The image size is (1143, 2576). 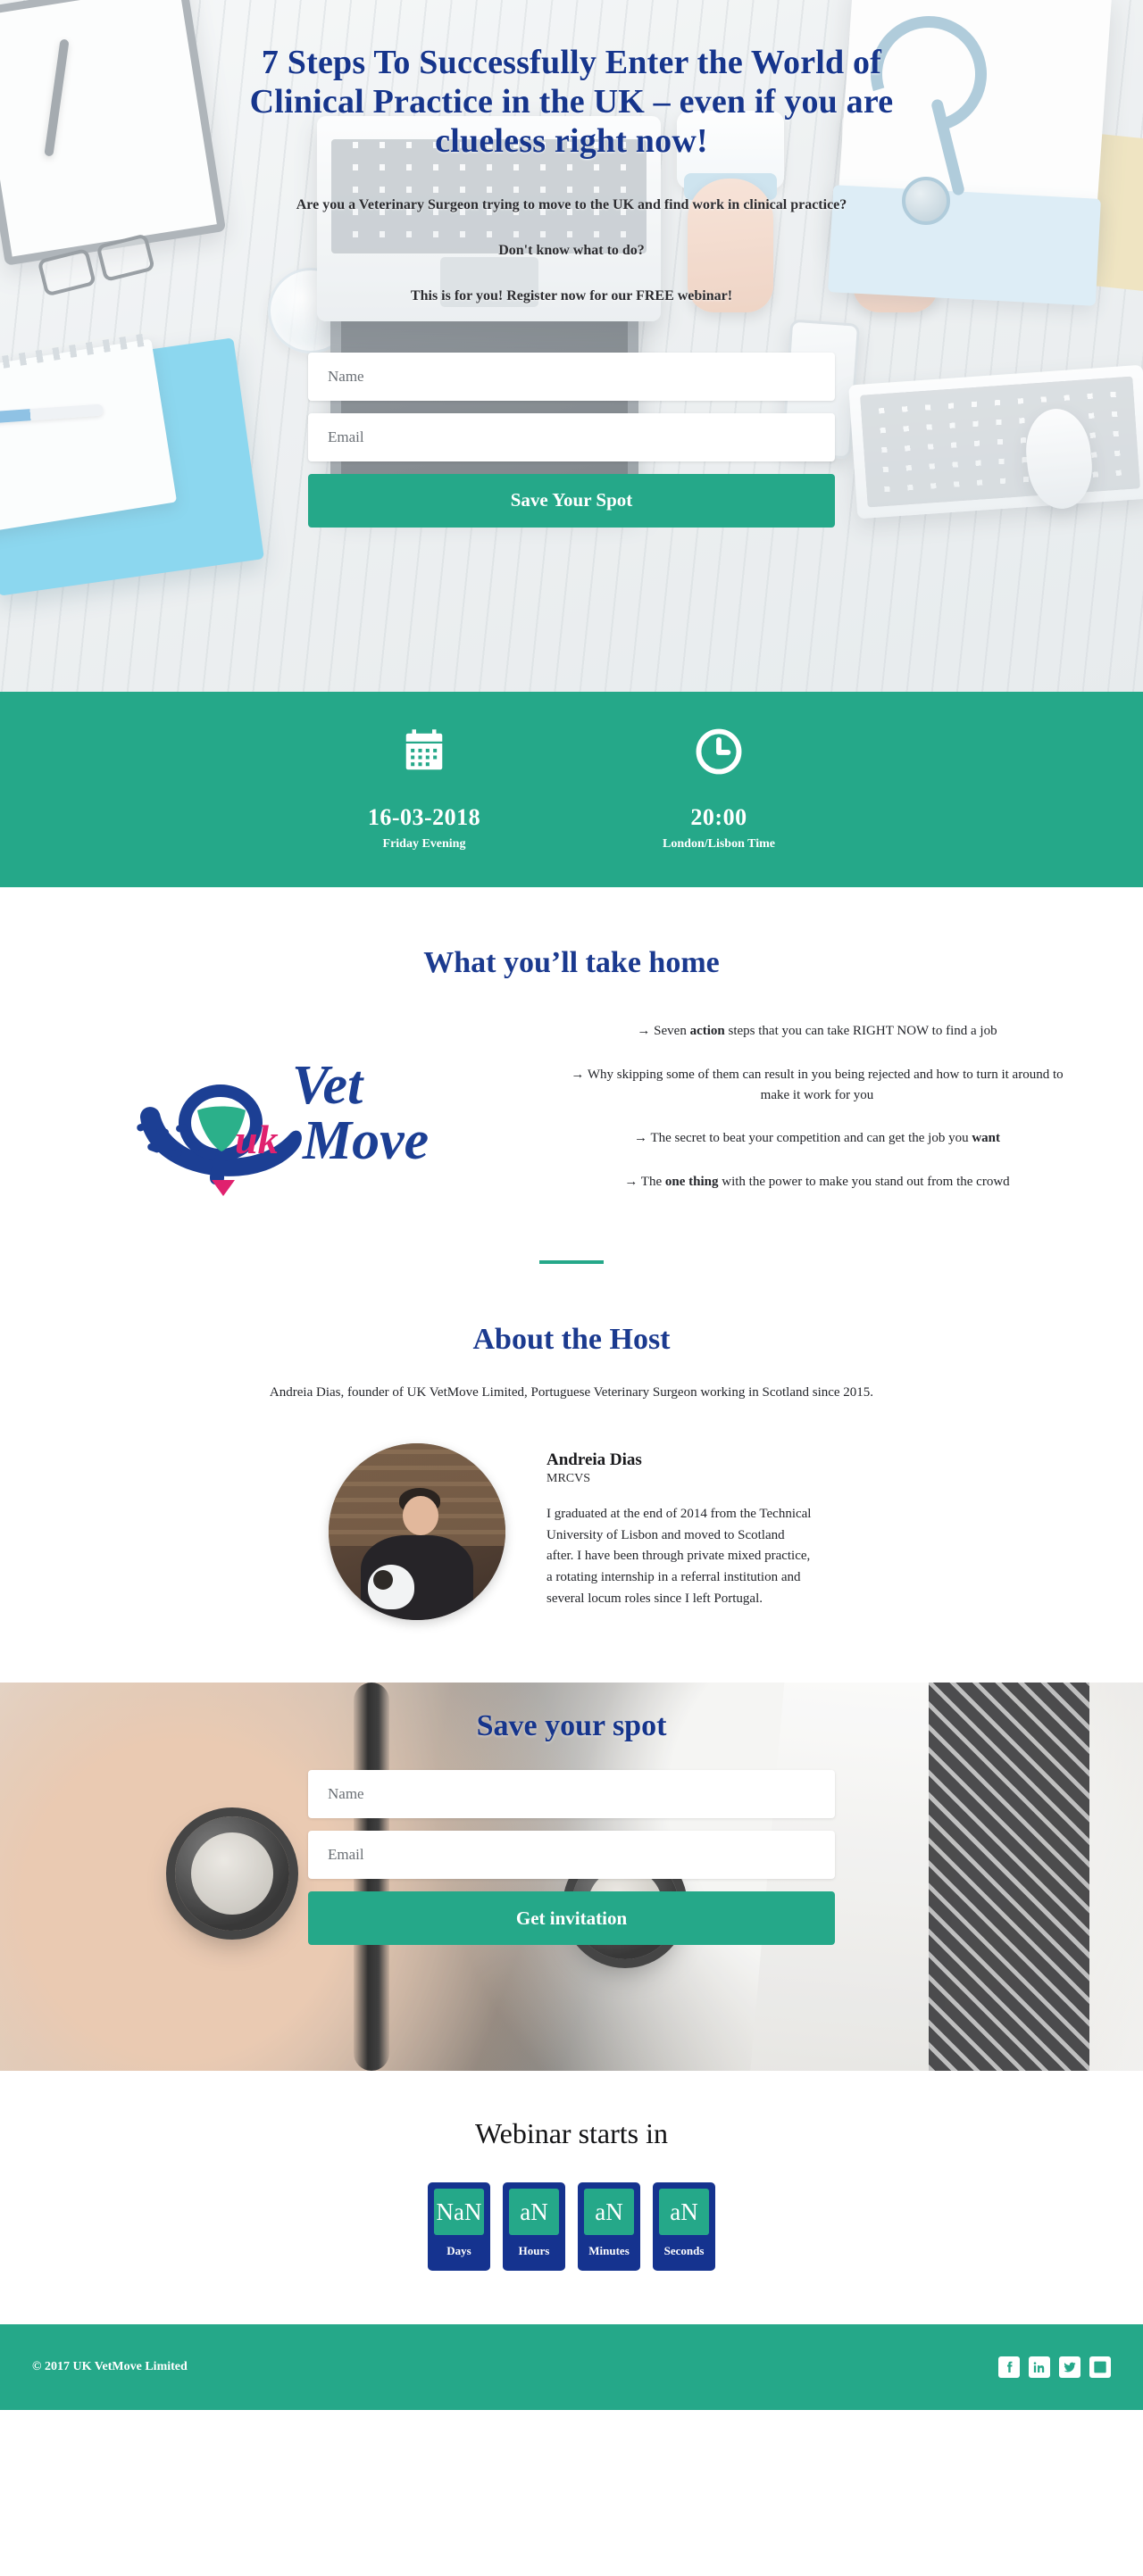 I want to click on countdown-minutes-label: Minutes, so click(x=609, y=2251).